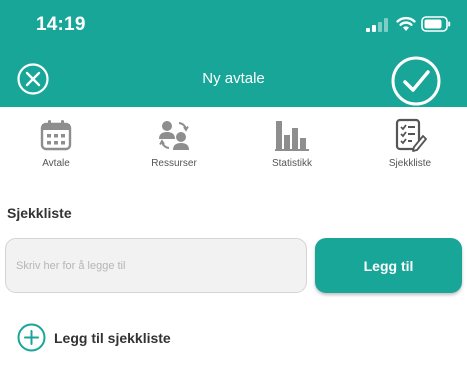  Describe the element at coordinates (411, 135) in the screenshot. I see `checklist-icon` at that location.